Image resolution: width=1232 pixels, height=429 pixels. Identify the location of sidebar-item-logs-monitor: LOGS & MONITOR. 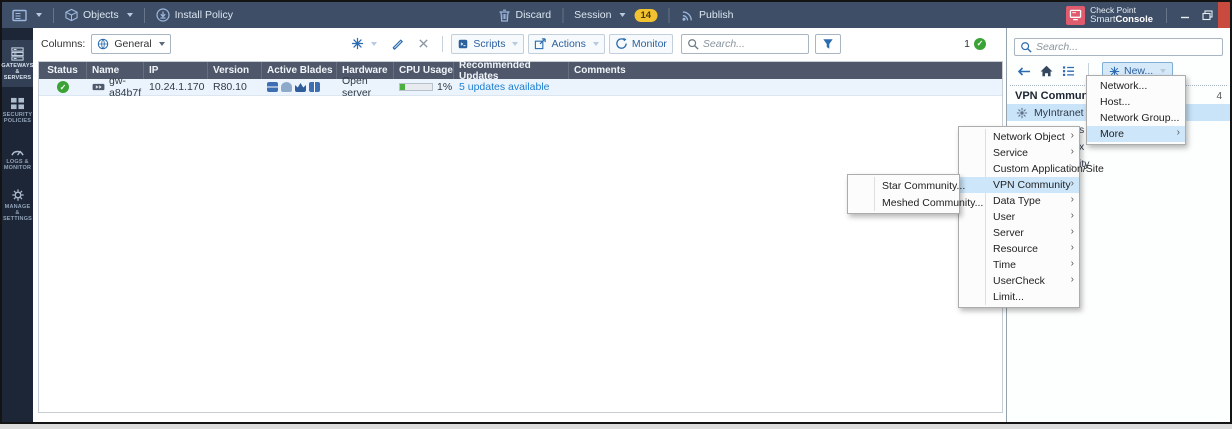
(17, 157).